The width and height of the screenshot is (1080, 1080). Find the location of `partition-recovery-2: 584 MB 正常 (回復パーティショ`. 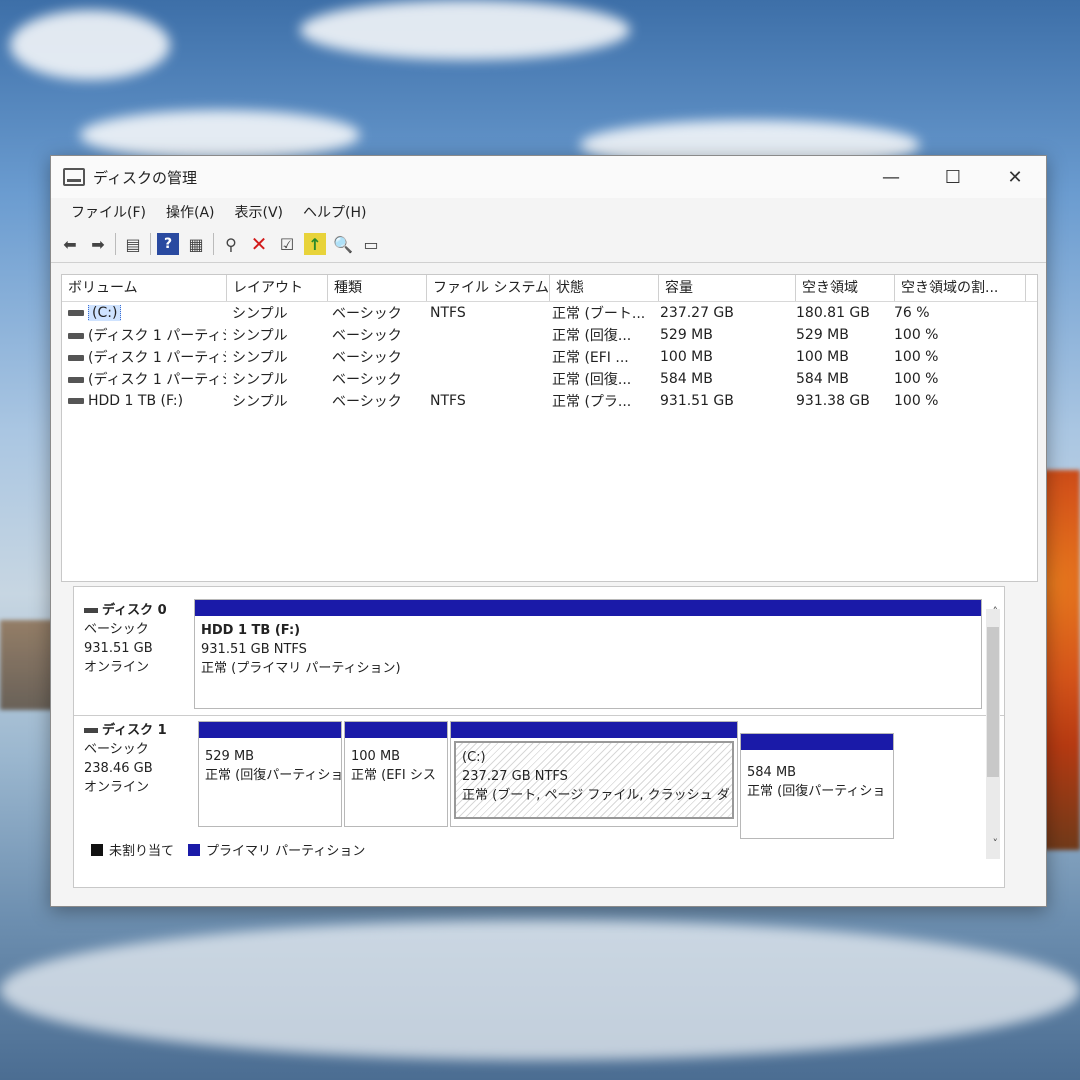

partition-recovery-2: 584 MB 正常 (回復パーティショ is located at coordinates (817, 786).